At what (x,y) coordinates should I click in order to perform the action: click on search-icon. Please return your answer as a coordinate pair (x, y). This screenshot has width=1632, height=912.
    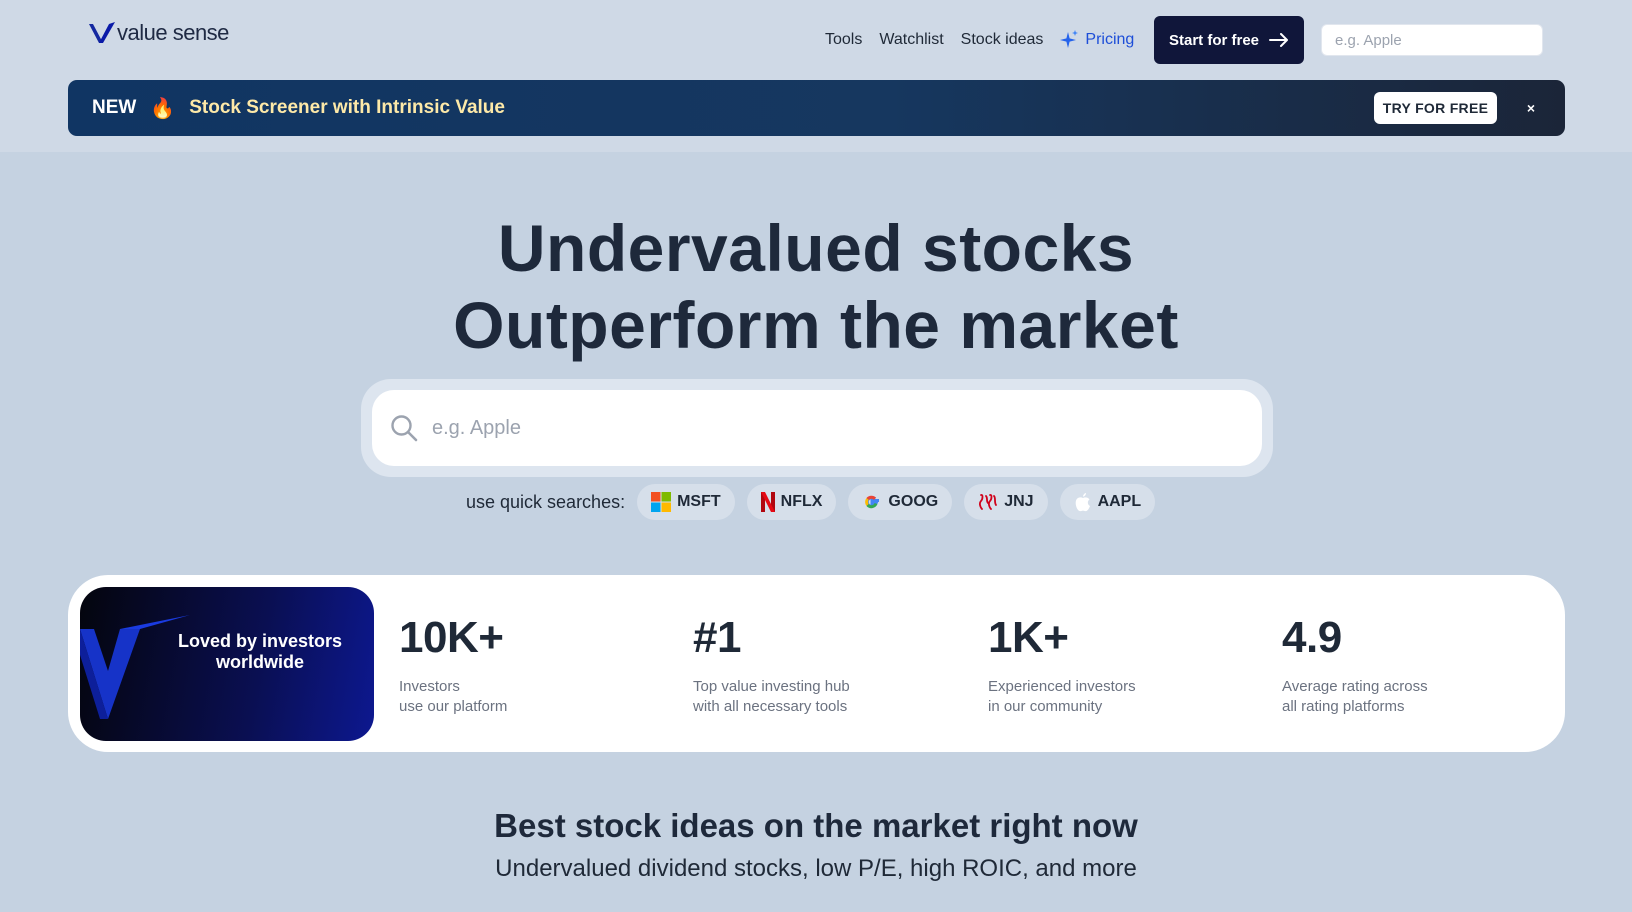
    Looking at the image, I should click on (404, 428).